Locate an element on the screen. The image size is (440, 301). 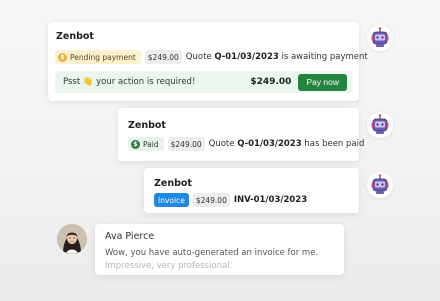
text-suffix: is awaiting payment is located at coordinates (324, 57).